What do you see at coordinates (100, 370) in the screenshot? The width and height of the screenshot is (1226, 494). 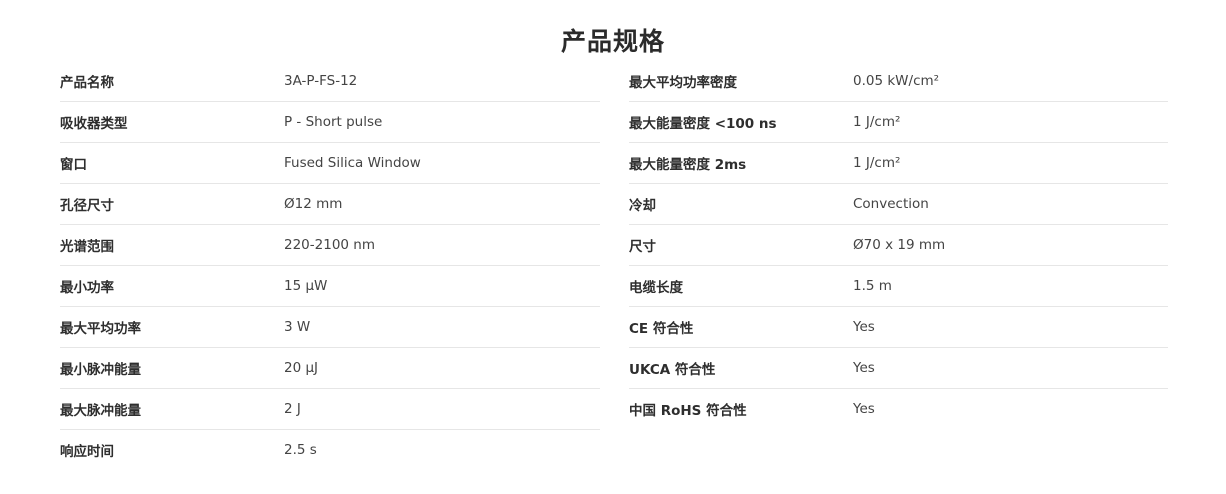 I see `spec-label: 最小脉冲能量` at bounding box center [100, 370].